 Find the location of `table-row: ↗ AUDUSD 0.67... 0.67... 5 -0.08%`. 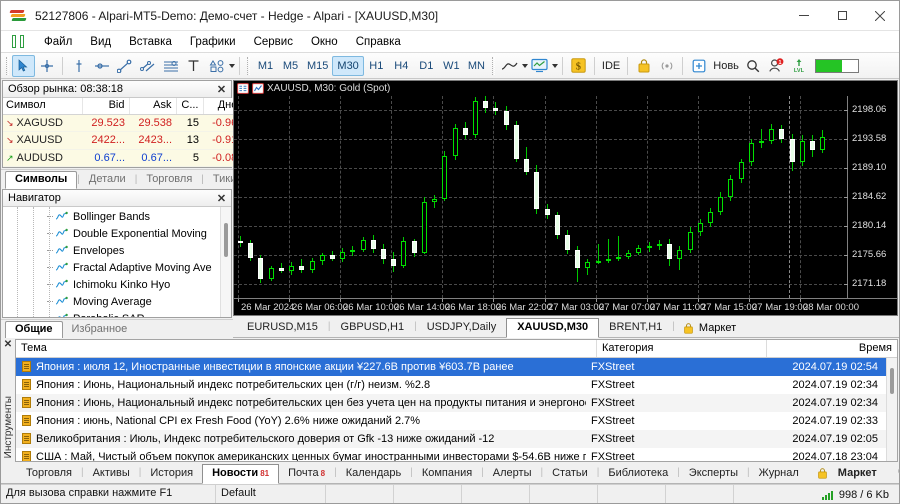

table-row: ↗ AUDUSD 0.67... 0.67... 5 -0.08% is located at coordinates (127, 158).